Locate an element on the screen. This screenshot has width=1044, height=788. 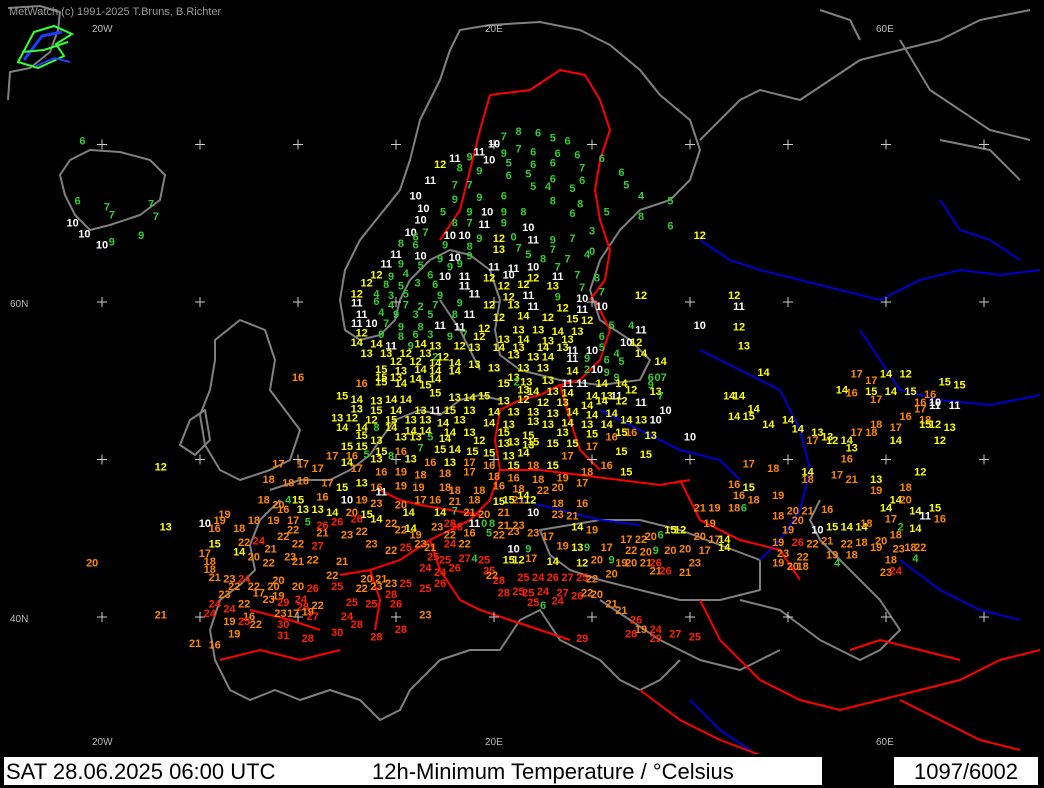
station-value: 23 is located at coordinates (558, 515).